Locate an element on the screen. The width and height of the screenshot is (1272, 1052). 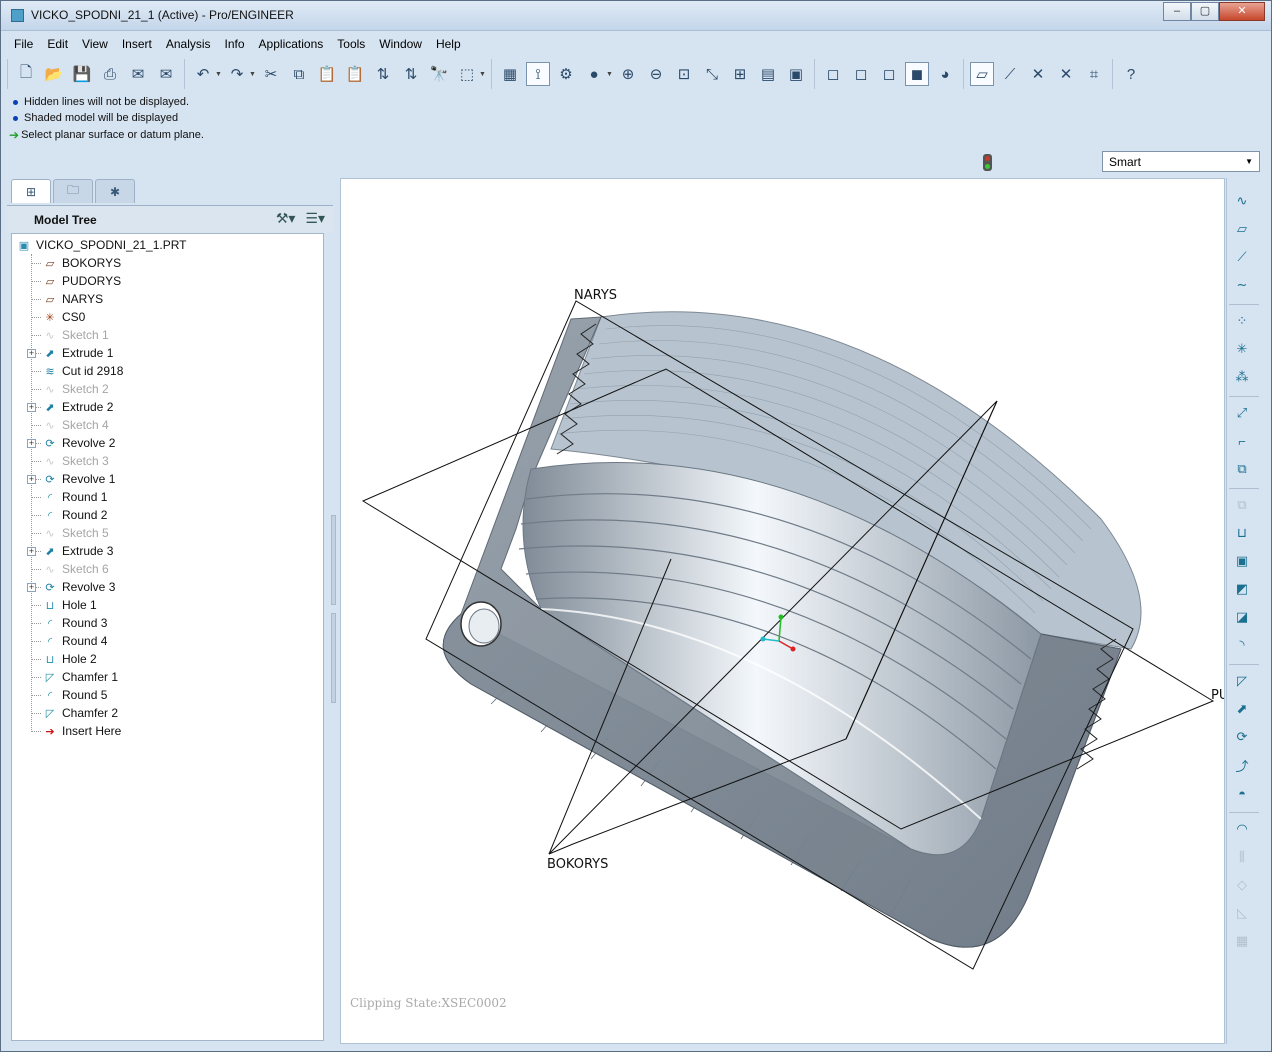
extrude-tool-icon: ⬈ is located at coordinates (1242, 709).